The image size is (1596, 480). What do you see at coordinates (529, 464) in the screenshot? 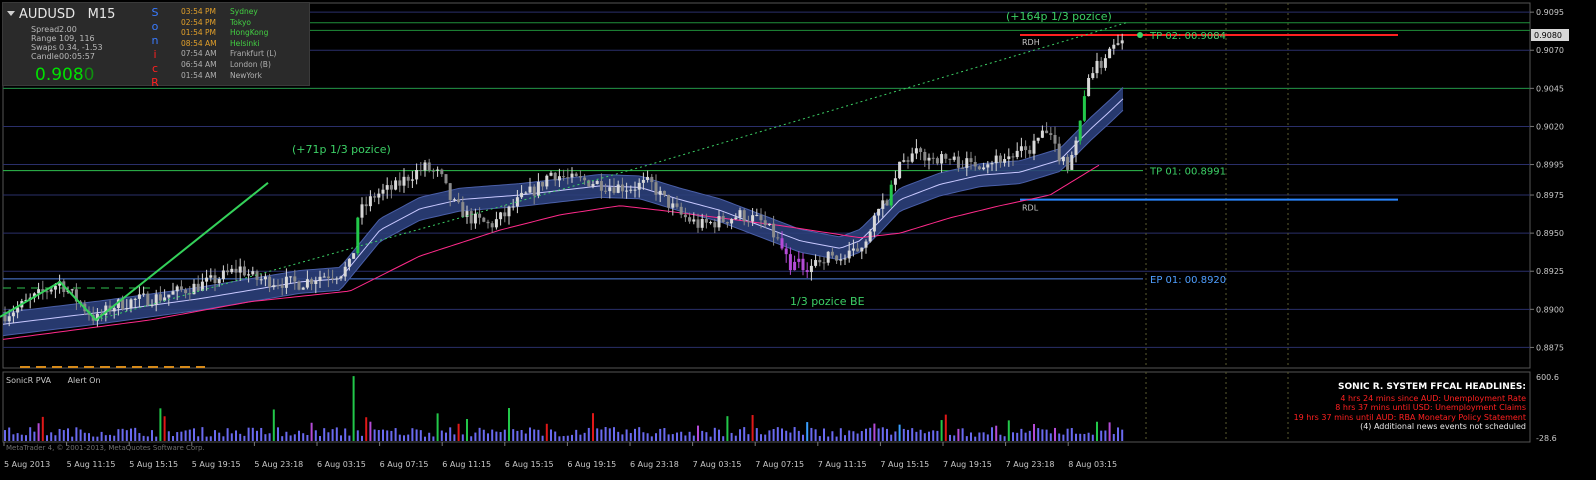
I see `x-tick-label: 6 Aug 15:15` at bounding box center [529, 464].